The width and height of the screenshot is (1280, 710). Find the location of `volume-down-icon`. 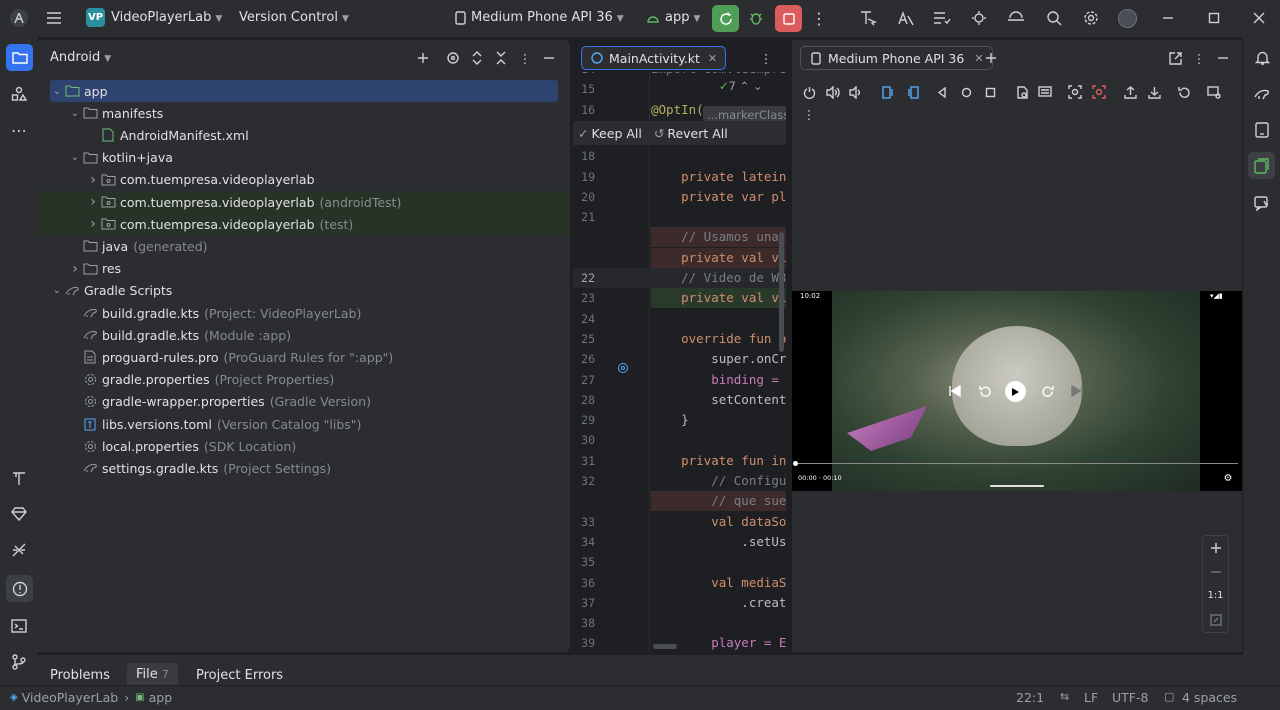

volume-down-icon is located at coordinates (856, 92).